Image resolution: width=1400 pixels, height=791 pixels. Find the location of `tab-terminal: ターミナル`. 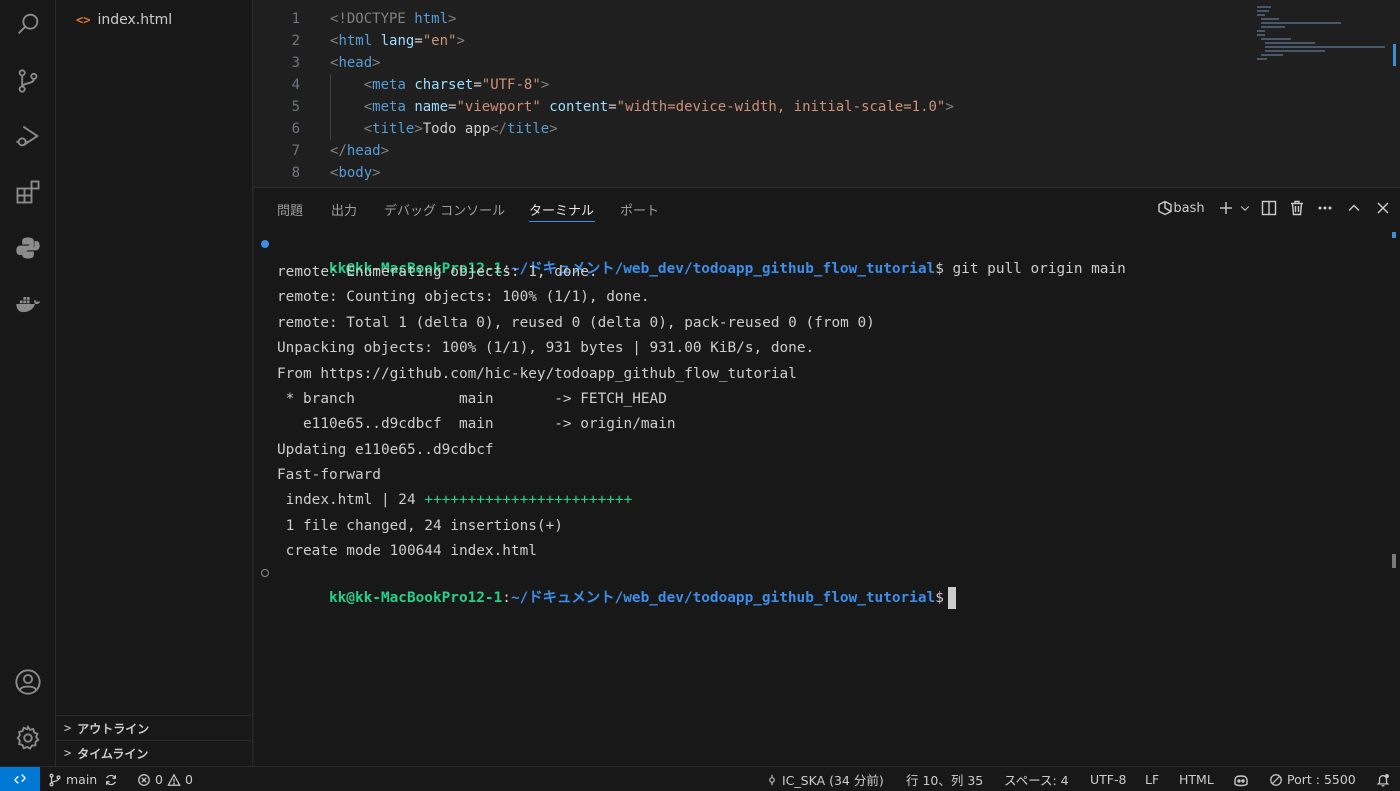

tab-terminal: ターミナル is located at coordinates (561, 209).